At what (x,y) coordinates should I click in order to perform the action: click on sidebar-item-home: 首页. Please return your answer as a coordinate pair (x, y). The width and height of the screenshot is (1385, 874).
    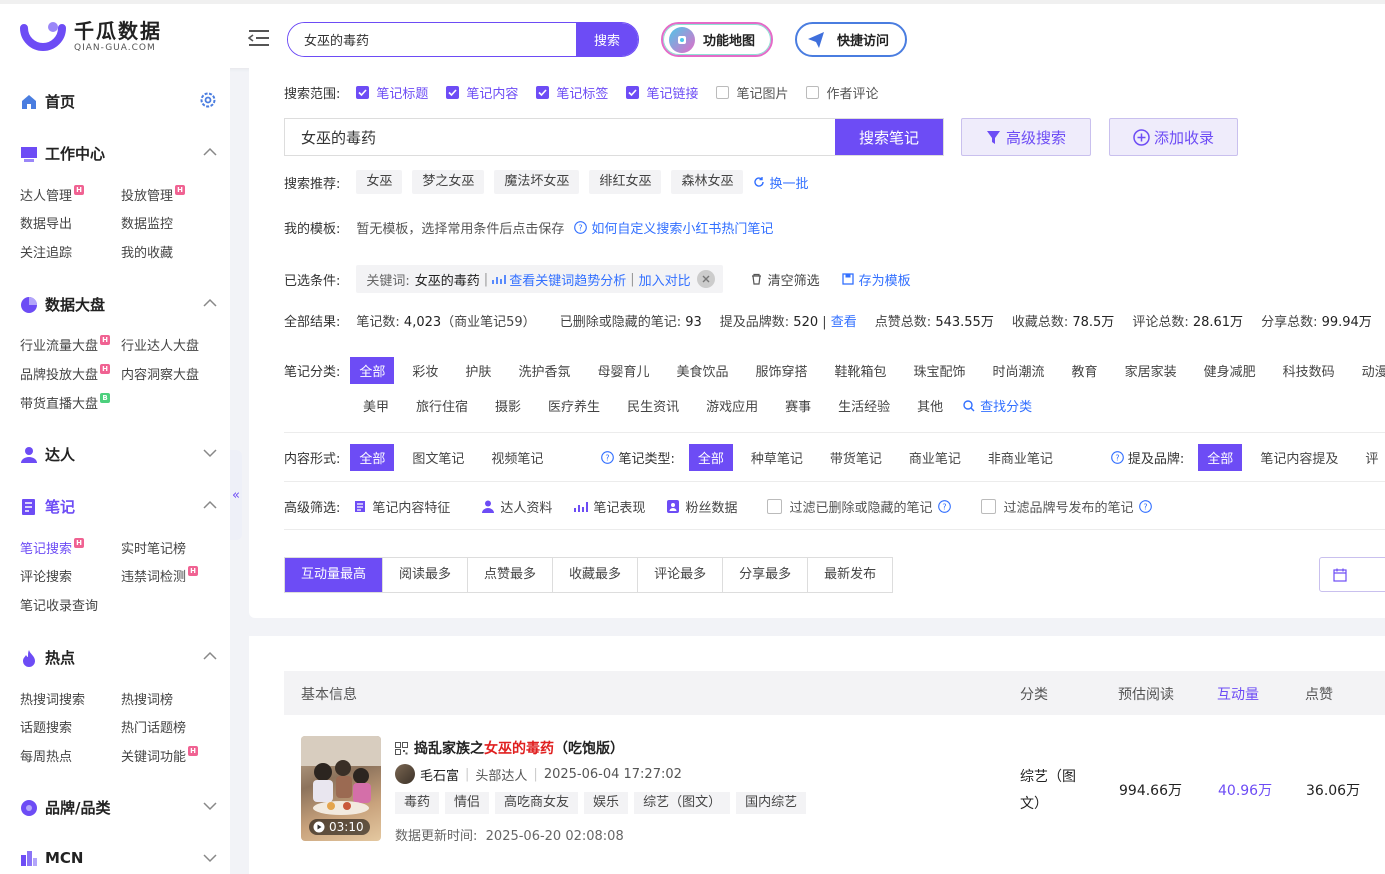
    Looking at the image, I should click on (120, 101).